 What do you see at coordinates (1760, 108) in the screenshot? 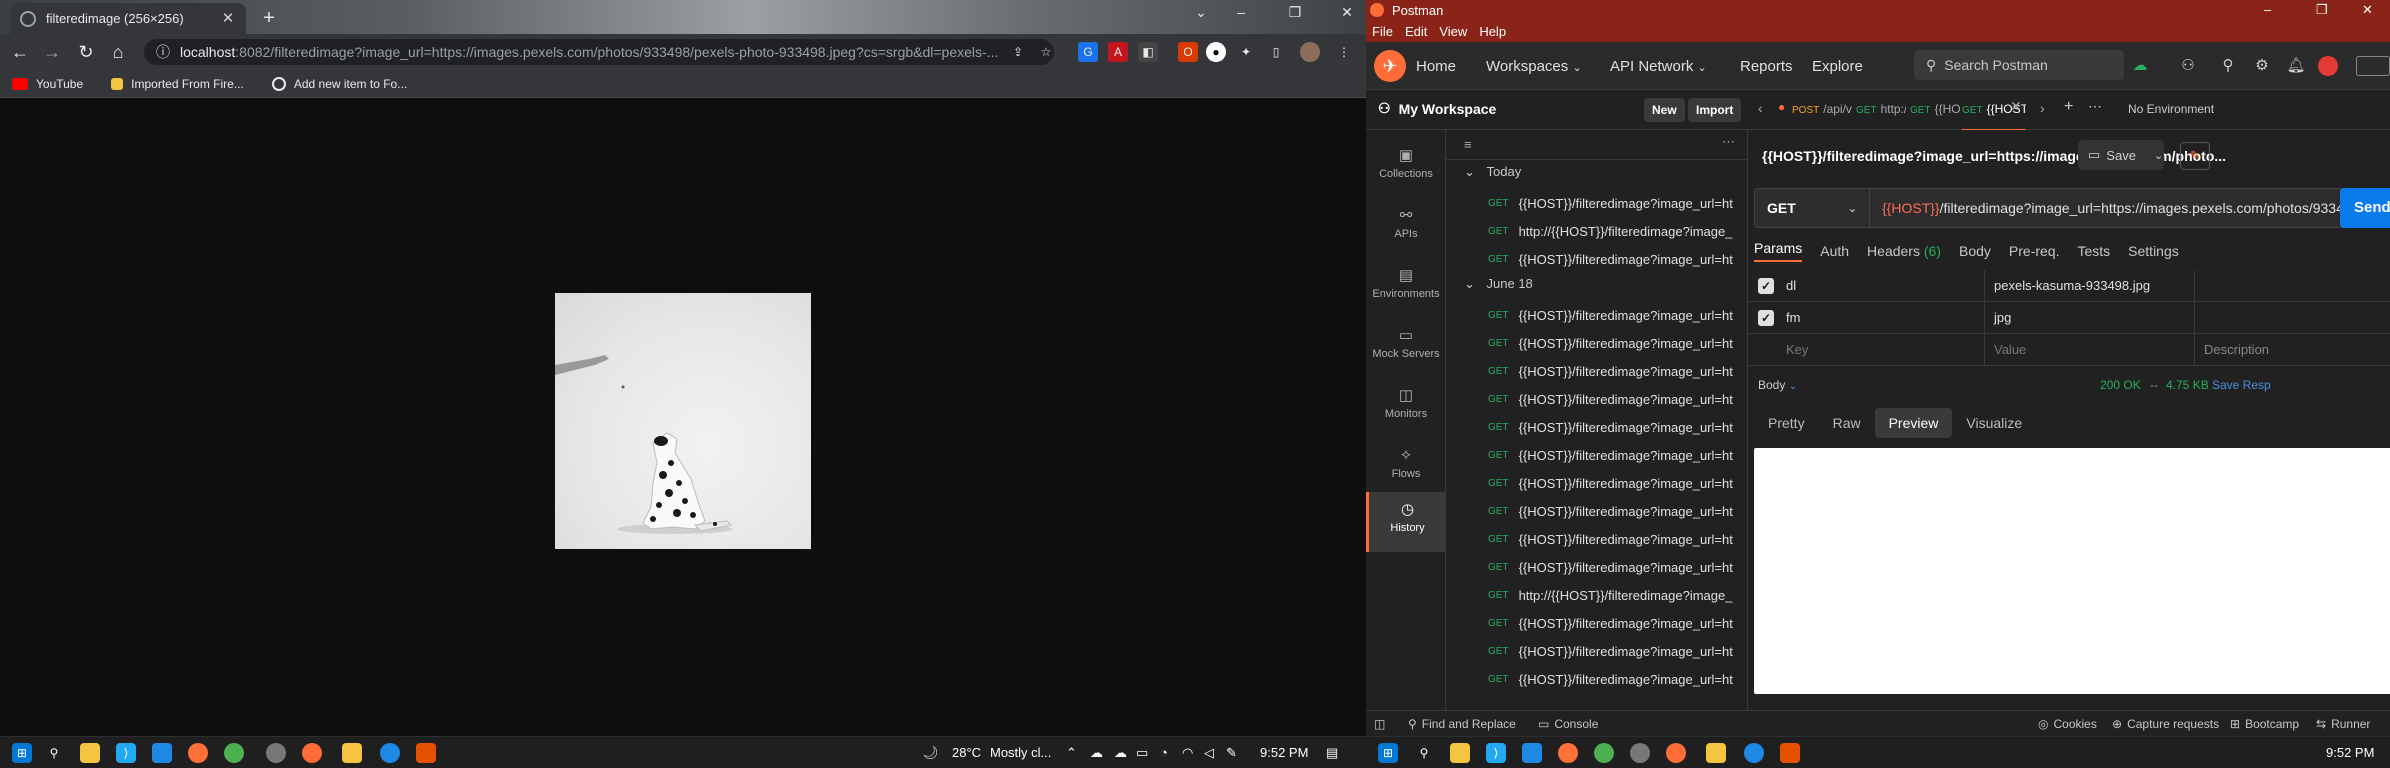
I see `chevron-left-icon: ‹` at bounding box center [1760, 108].